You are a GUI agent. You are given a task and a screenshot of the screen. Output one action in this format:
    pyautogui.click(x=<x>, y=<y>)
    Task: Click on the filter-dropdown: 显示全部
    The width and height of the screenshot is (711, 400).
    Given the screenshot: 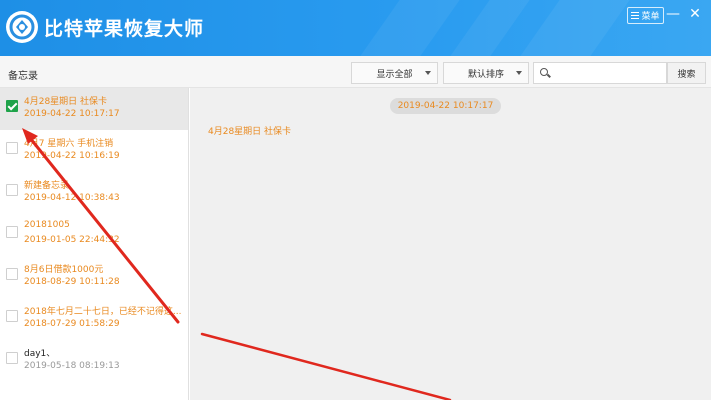 What is the action you would take?
    pyautogui.click(x=394, y=73)
    